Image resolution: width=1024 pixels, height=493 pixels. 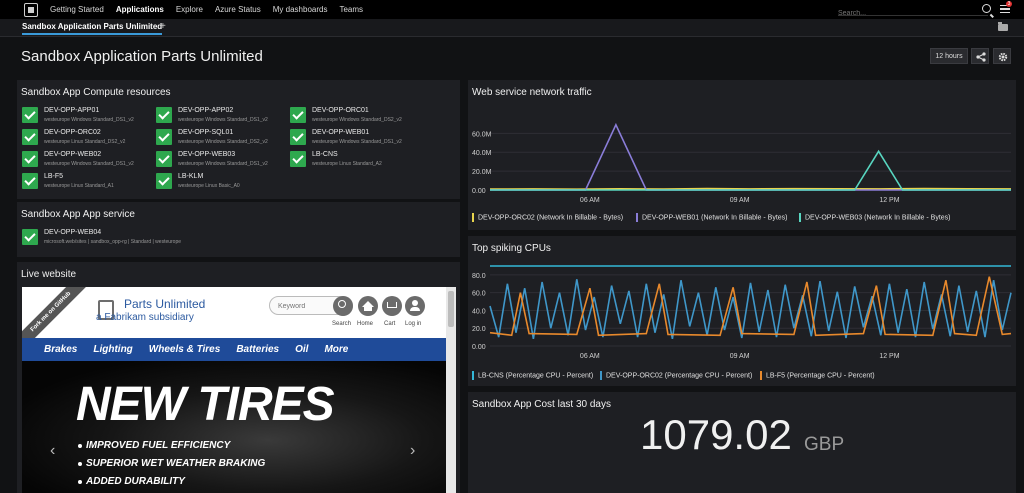 I want to click on legend-item: LB-F5 (Percentage CPU - Percent), so click(x=817, y=375).